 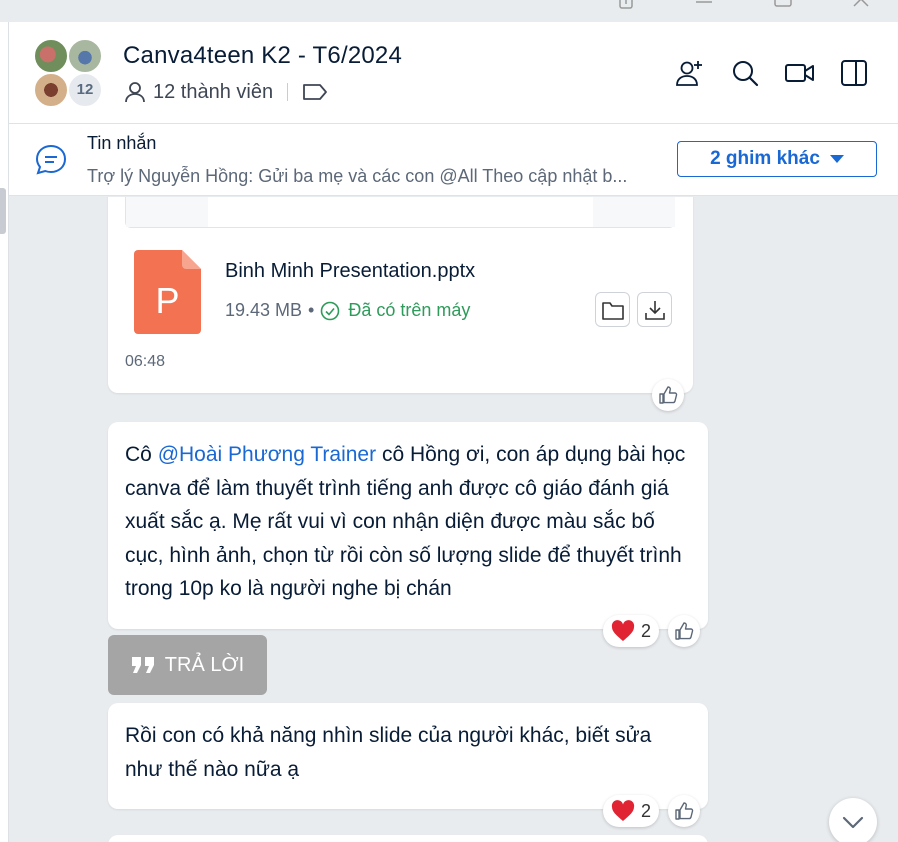 I want to click on window-title-bar, so click(x=449, y=11).